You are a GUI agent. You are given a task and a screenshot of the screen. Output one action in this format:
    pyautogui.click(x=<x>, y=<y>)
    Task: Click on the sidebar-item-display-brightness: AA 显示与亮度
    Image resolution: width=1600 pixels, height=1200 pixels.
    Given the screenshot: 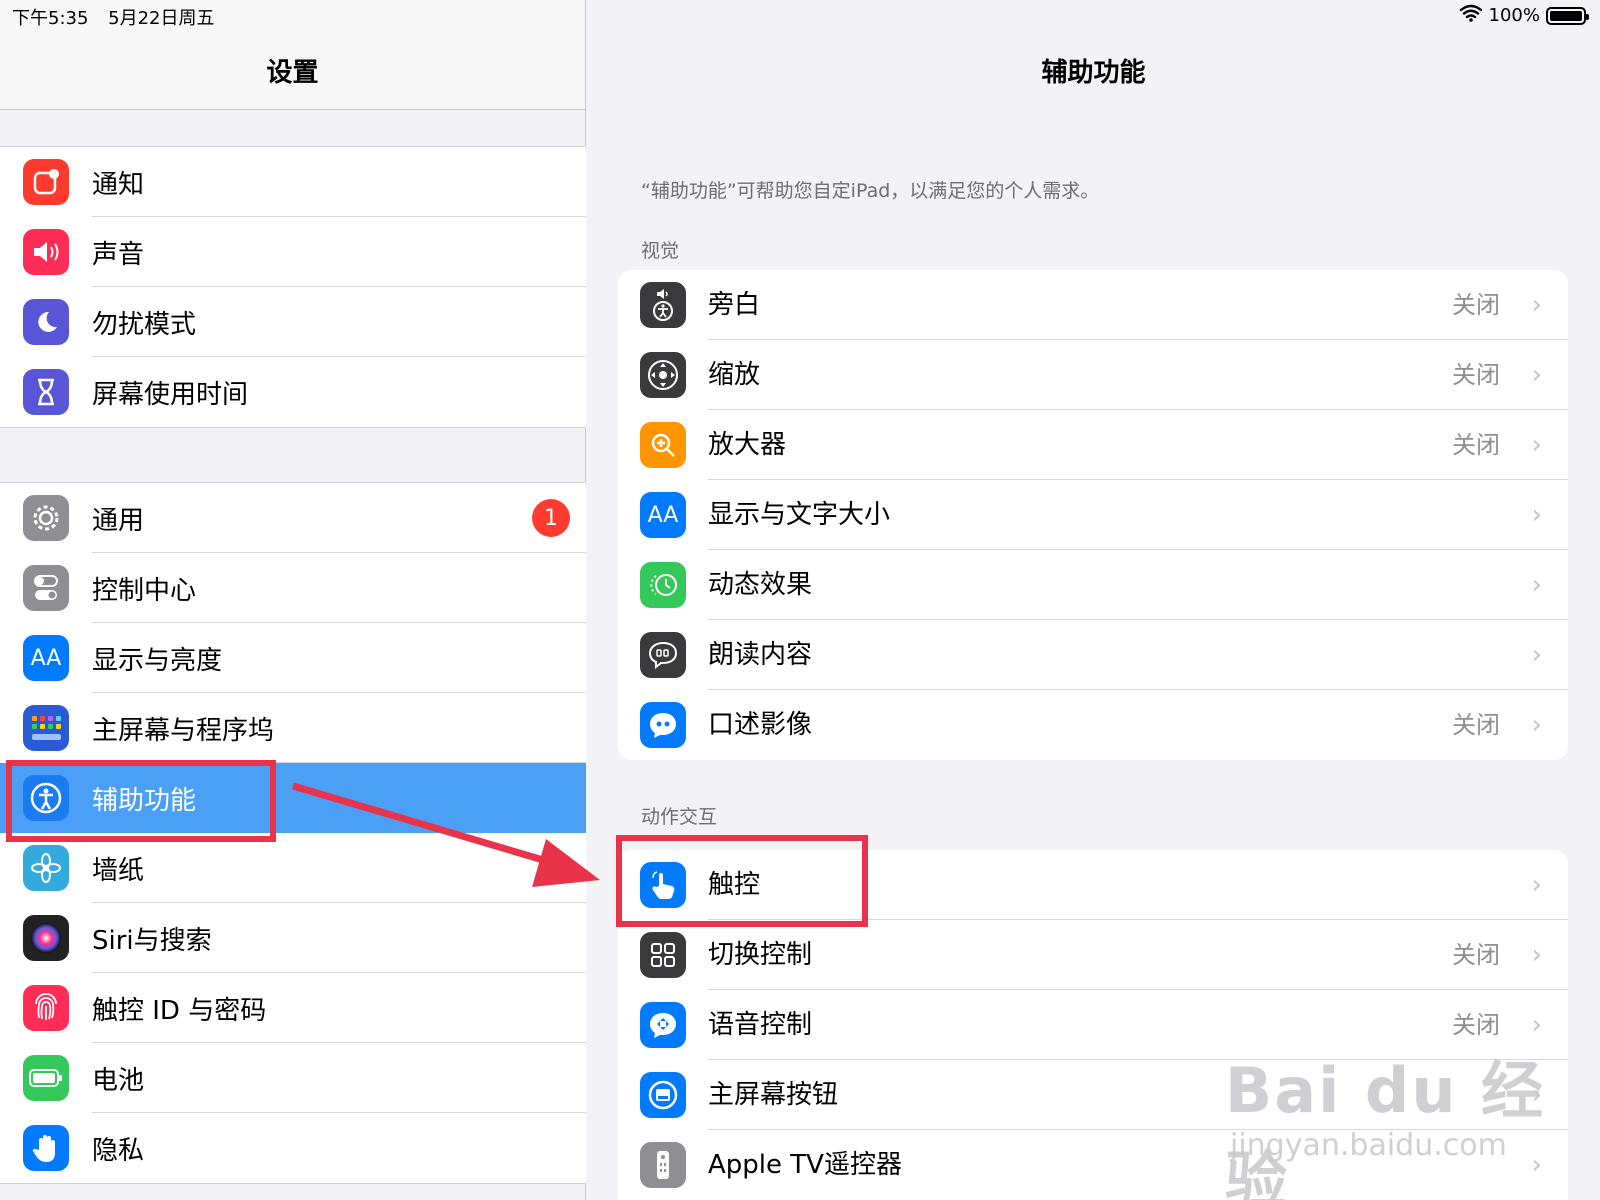 What is the action you would take?
    pyautogui.click(x=293, y=658)
    